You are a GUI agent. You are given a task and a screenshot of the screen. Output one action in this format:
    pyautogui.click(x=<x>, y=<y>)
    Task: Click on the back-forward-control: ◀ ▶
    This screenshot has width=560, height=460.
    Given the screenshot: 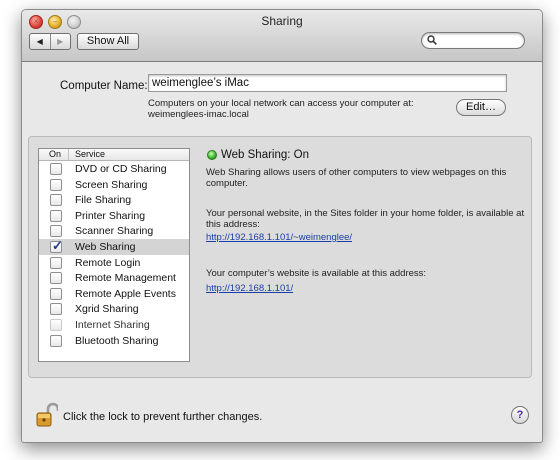 What is the action you would take?
    pyautogui.click(x=50, y=41)
    